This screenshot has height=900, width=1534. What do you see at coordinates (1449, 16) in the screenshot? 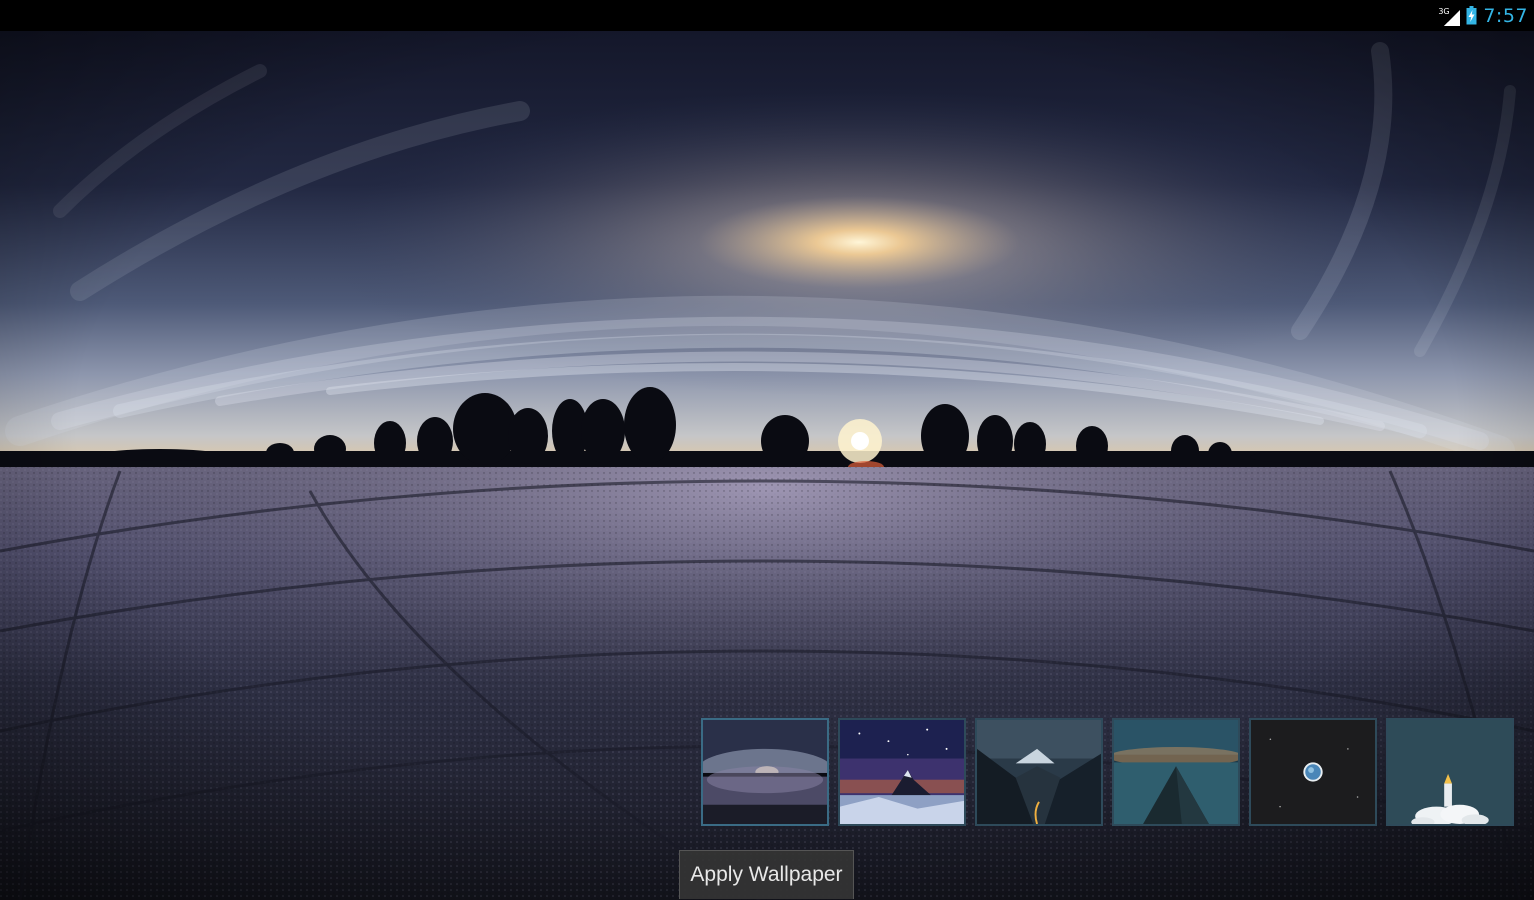
I see `signal-bars-icon: 3G` at bounding box center [1449, 16].